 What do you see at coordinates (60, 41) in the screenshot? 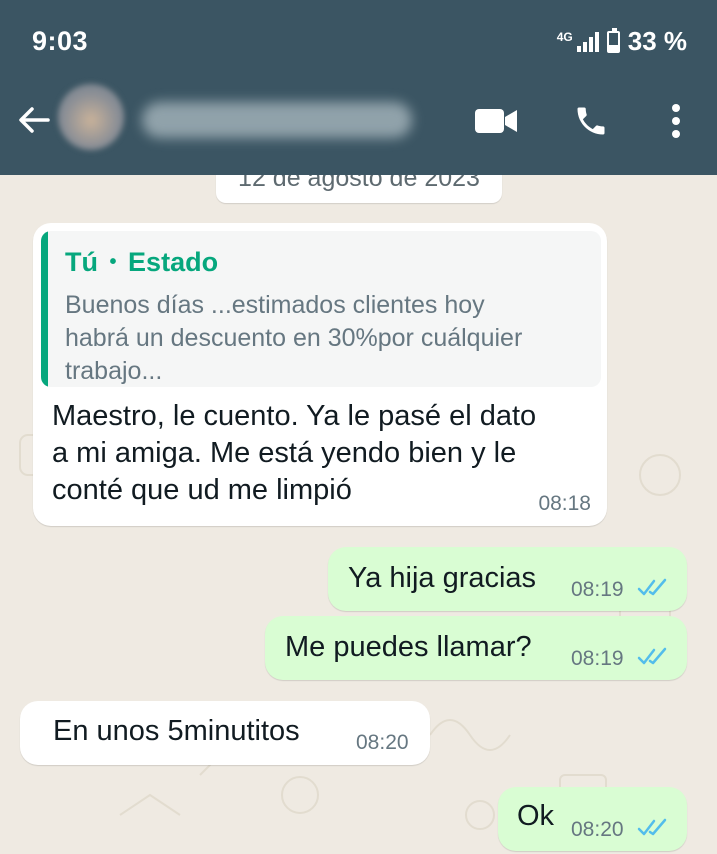
I see `status-time: 9:03` at bounding box center [60, 41].